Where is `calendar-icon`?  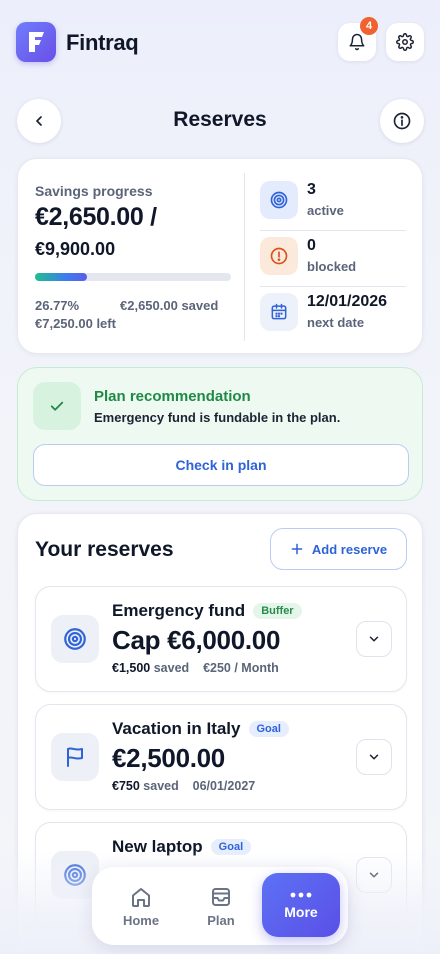
calendar-icon is located at coordinates (279, 312).